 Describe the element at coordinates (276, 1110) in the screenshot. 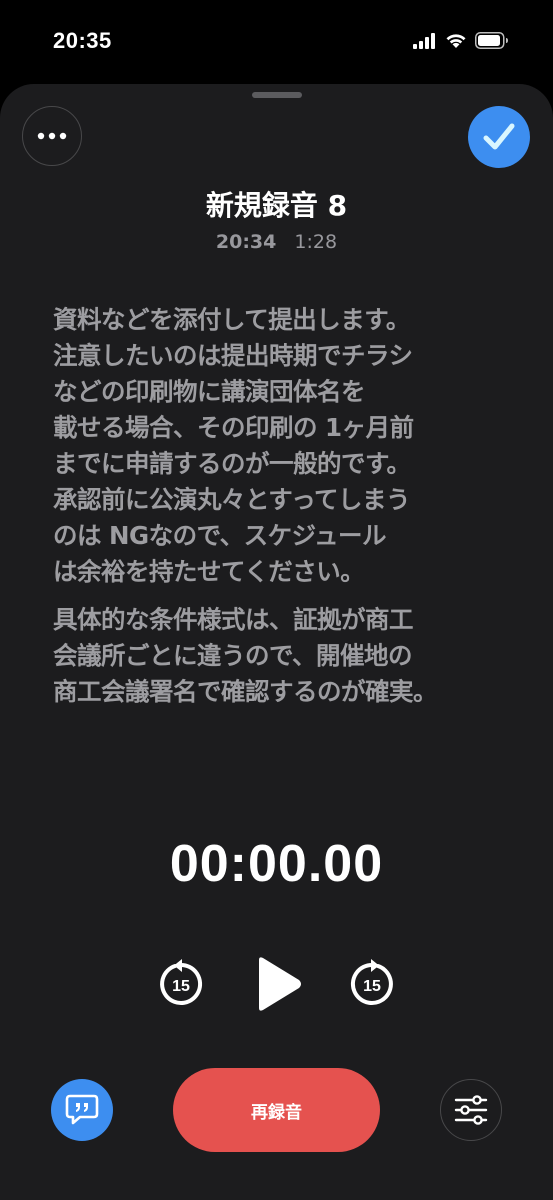

I see `rerecord-button: 再録音` at that location.